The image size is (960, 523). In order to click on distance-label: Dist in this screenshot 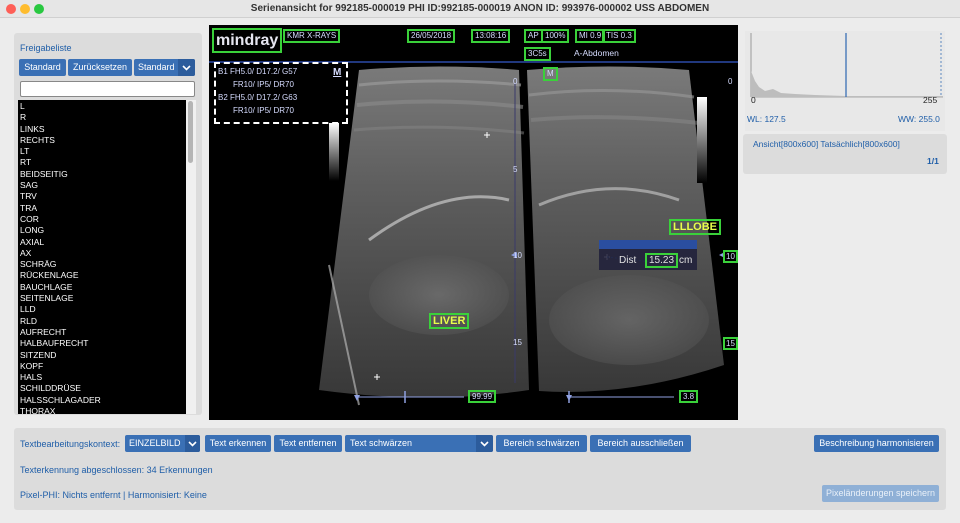, I will do `click(628, 260)`.